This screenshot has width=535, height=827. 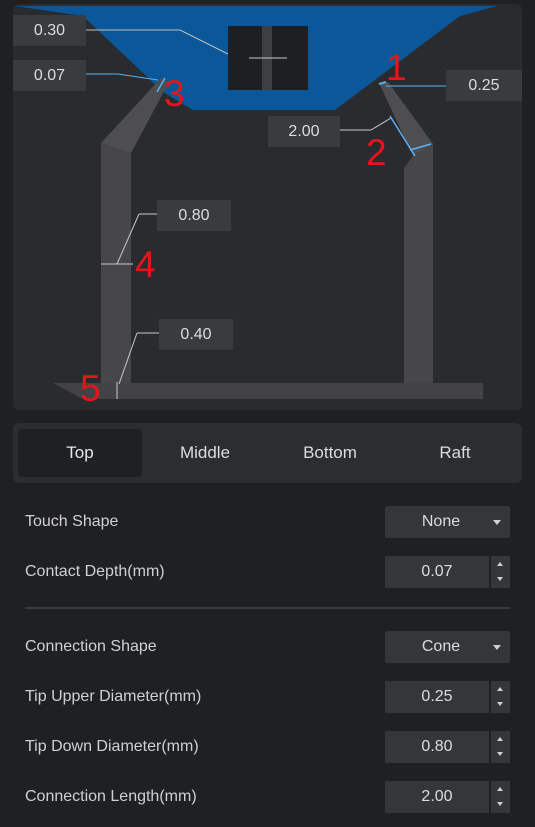 What do you see at coordinates (455, 453) in the screenshot?
I see `tab-raft: Raft` at bounding box center [455, 453].